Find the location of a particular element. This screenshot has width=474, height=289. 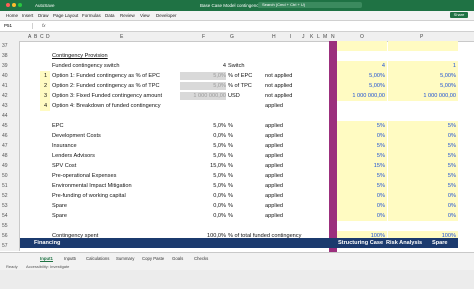

label-cell: Pre-operational Expenses is located at coordinates (84, 176).